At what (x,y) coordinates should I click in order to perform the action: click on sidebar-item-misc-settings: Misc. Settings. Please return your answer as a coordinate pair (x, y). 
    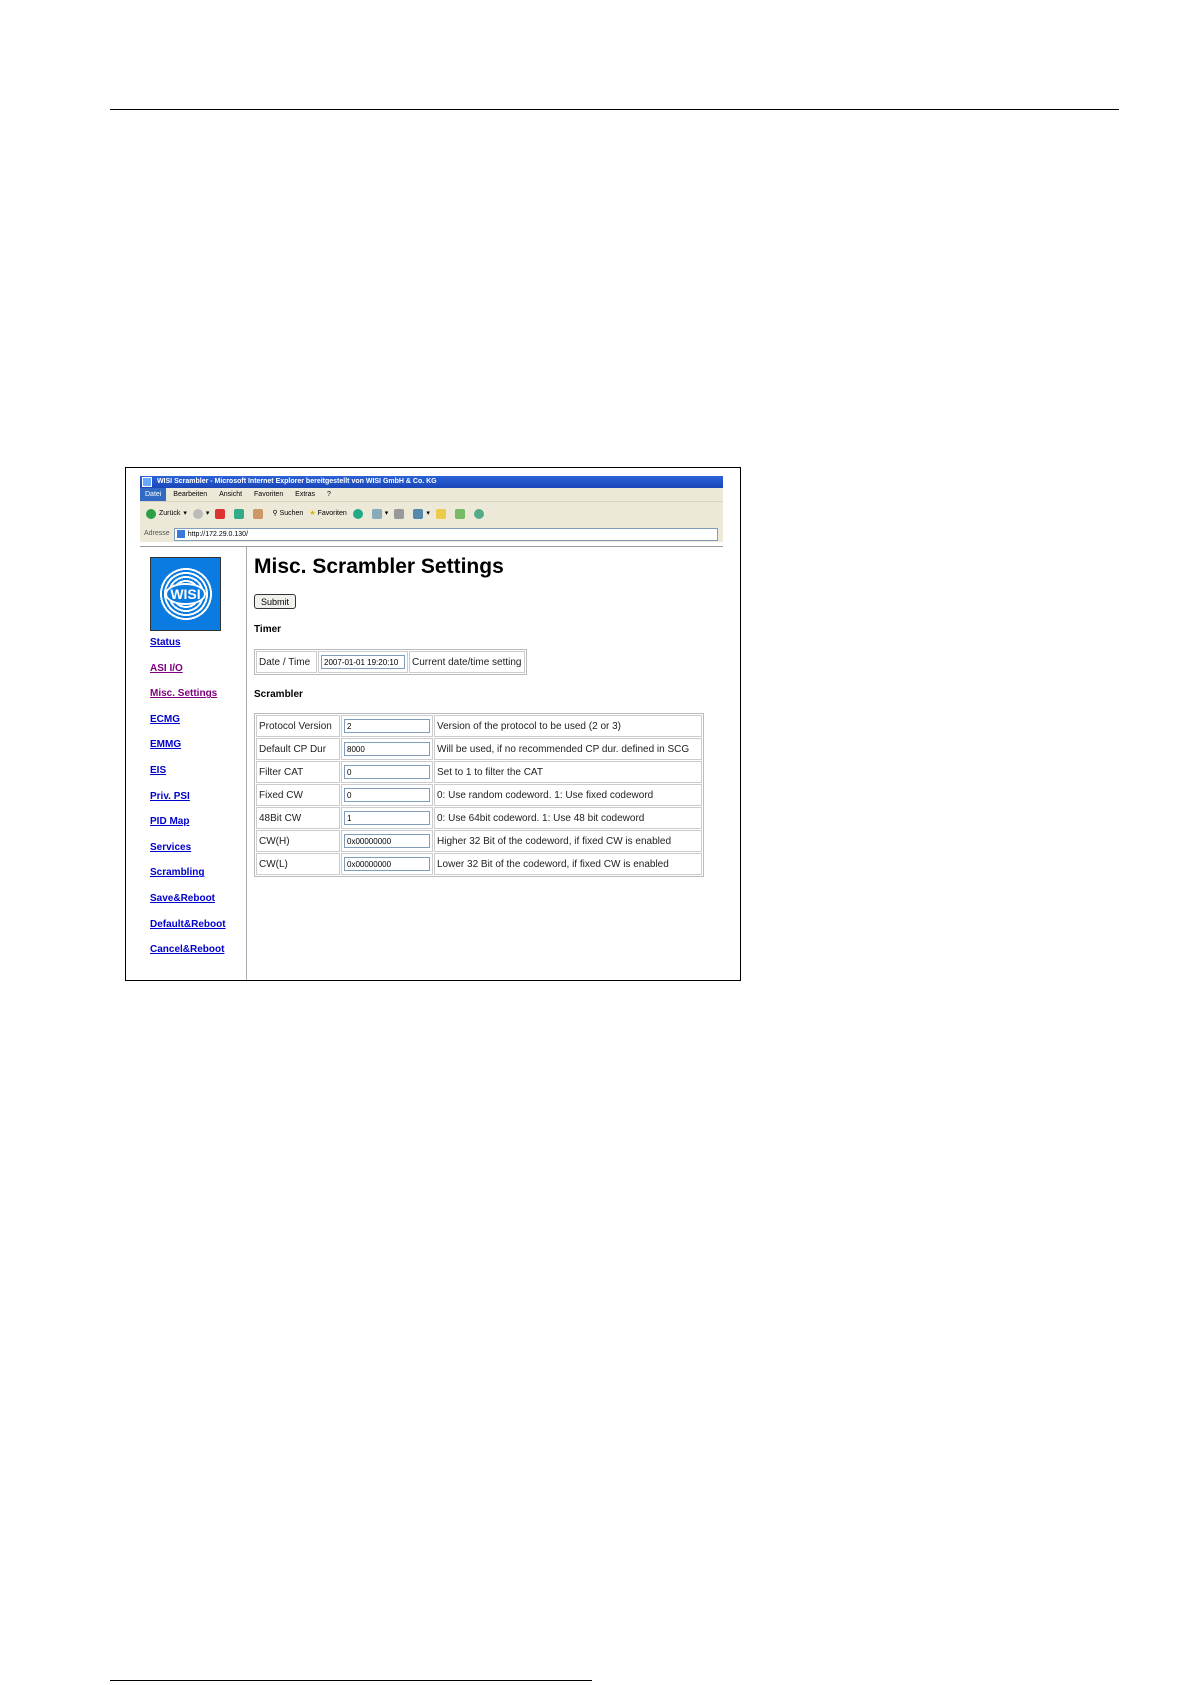
    Looking at the image, I should click on (183, 693).